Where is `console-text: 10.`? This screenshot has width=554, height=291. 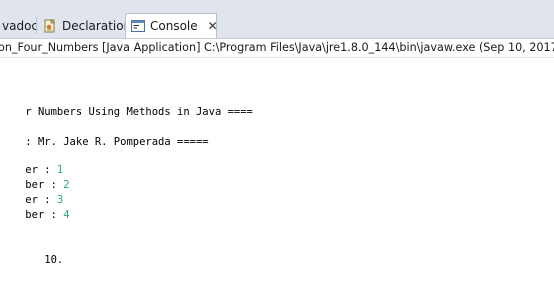
console-text: 10. is located at coordinates (44, 260).